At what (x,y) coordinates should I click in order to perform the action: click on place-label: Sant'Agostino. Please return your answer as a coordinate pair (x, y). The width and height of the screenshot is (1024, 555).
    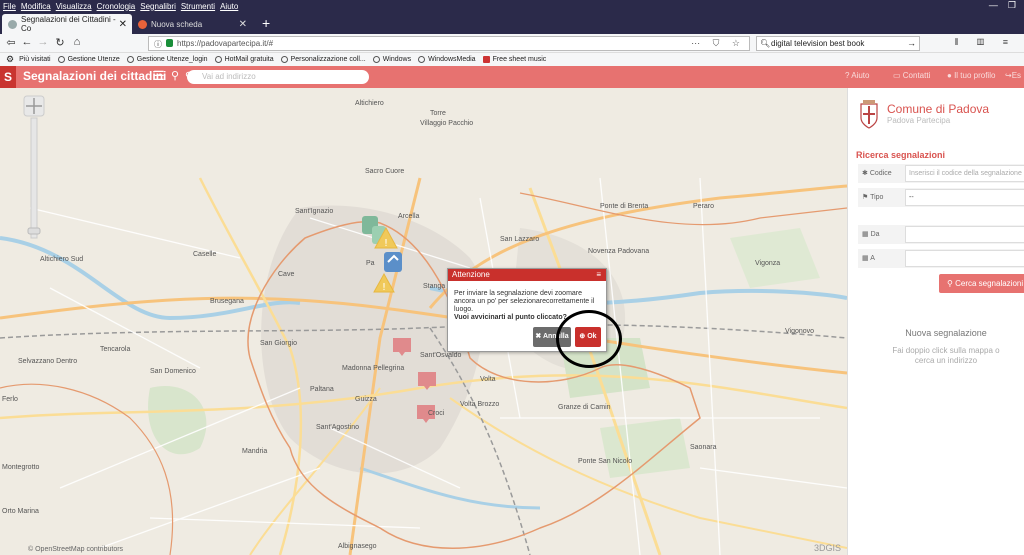
    Looking at the image, I should click on (337, 427).